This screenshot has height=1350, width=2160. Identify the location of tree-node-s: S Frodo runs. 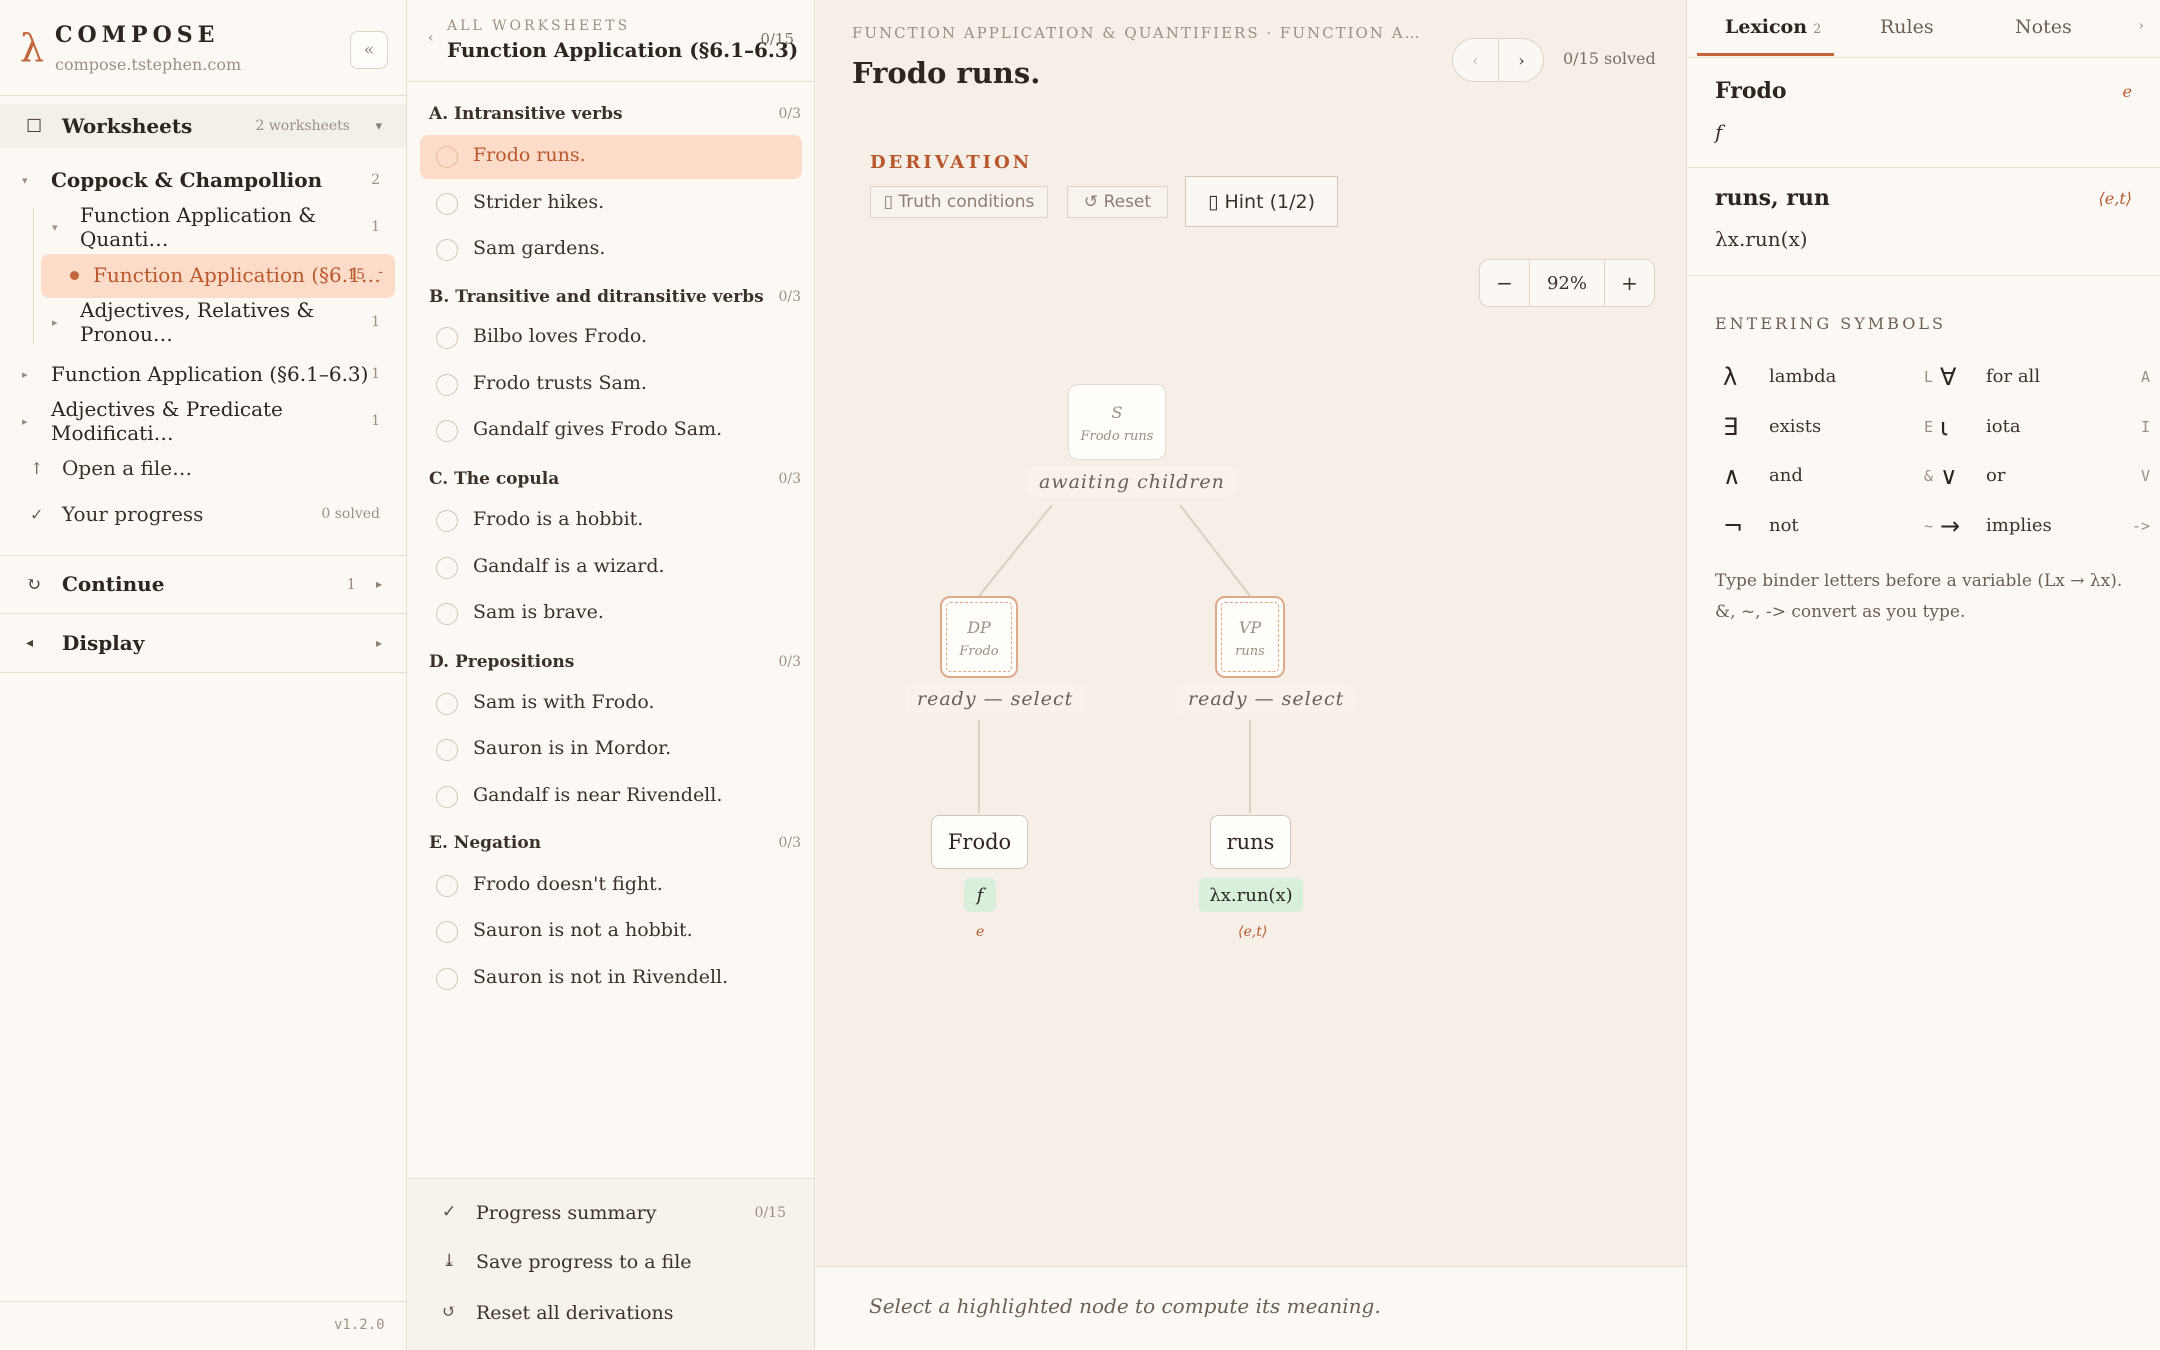
(1117, 422).